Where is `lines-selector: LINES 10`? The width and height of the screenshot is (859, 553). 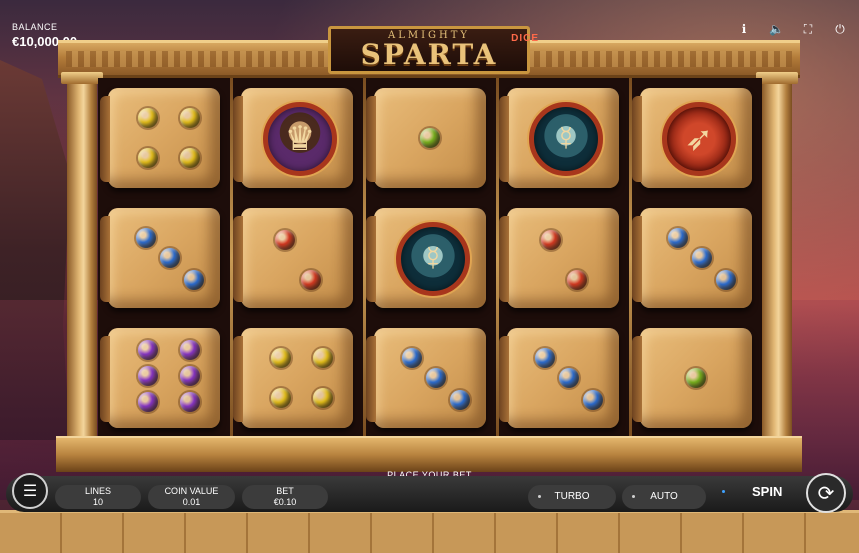
lines-selector: LINES 10 is located at coordinates (98, 497).